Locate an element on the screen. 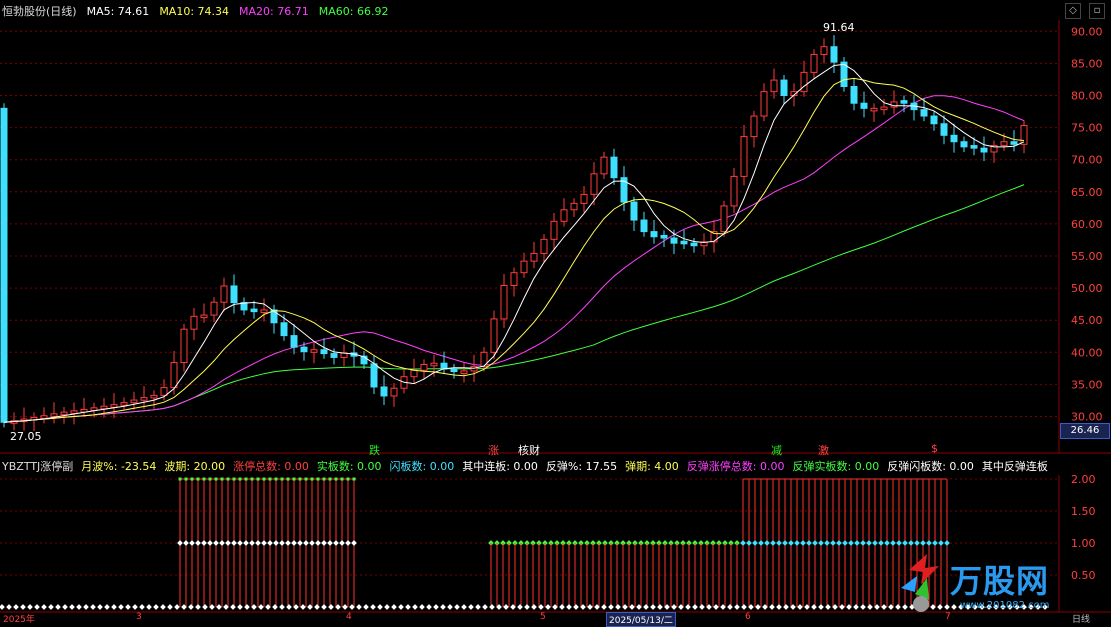  ind-field-7: 弹期: 4.00 is located at coordinates (652, 466).